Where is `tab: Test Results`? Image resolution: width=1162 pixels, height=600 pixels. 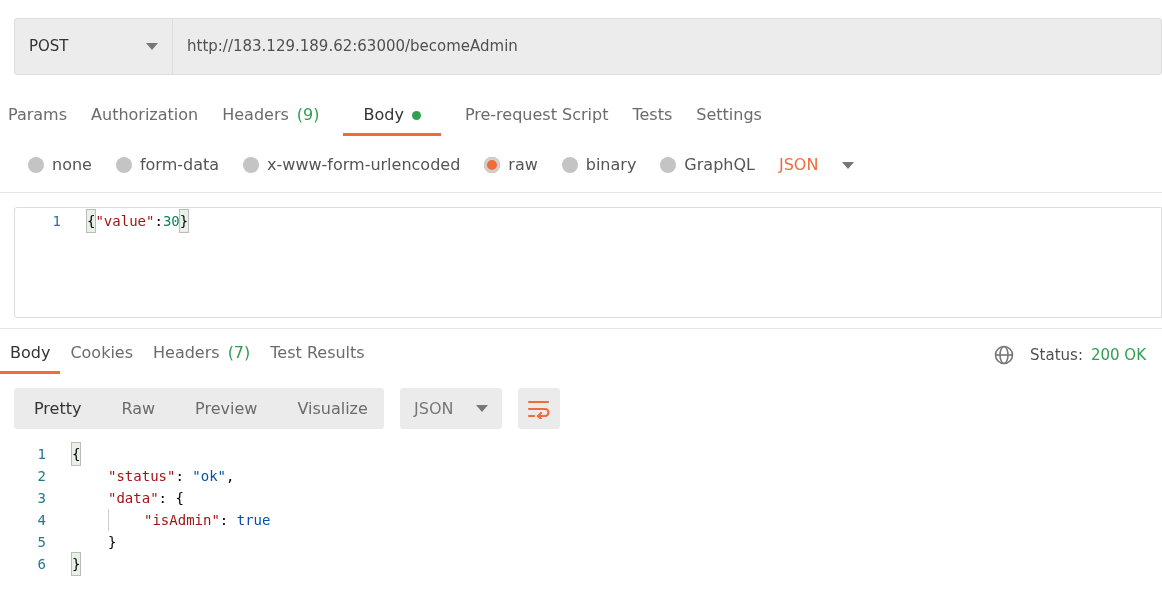 tab: Test Results is located at coordinates (317, 355).